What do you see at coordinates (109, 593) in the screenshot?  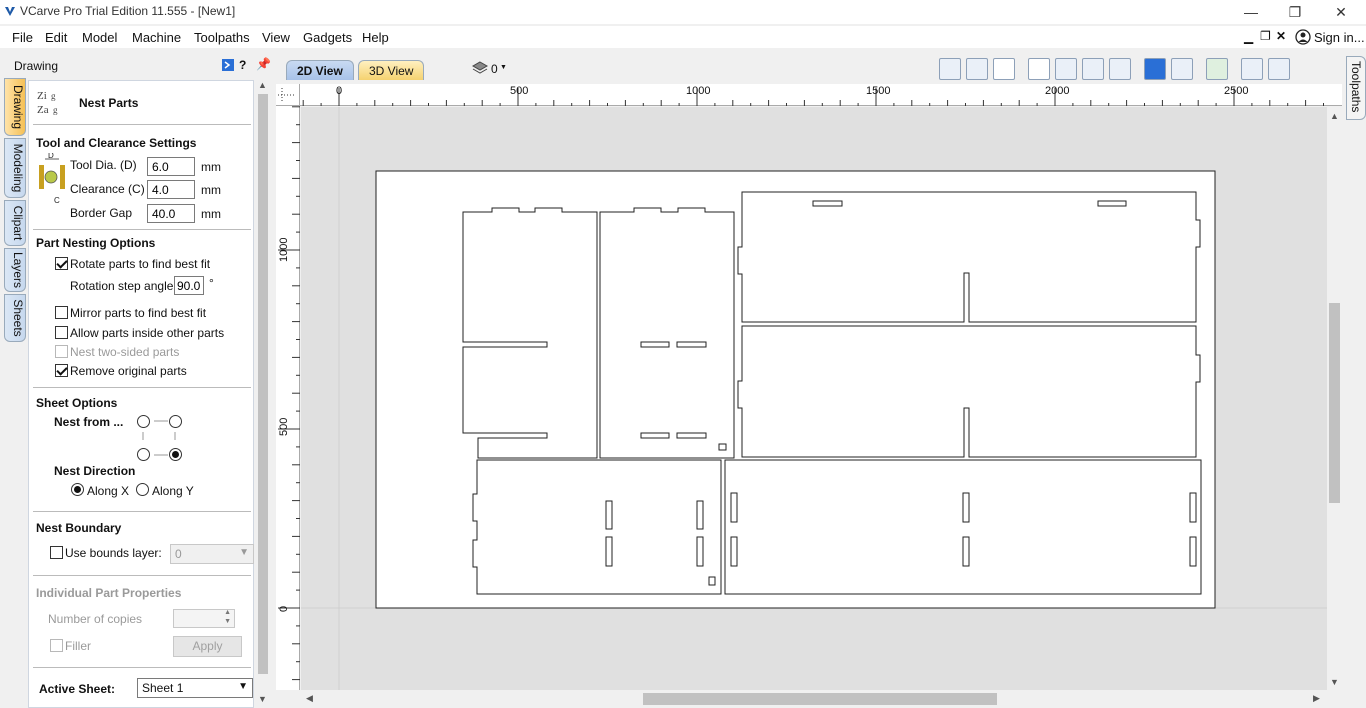 I see `individual-section-heading: Individual Part Properties` at bounding box center [109, 593].